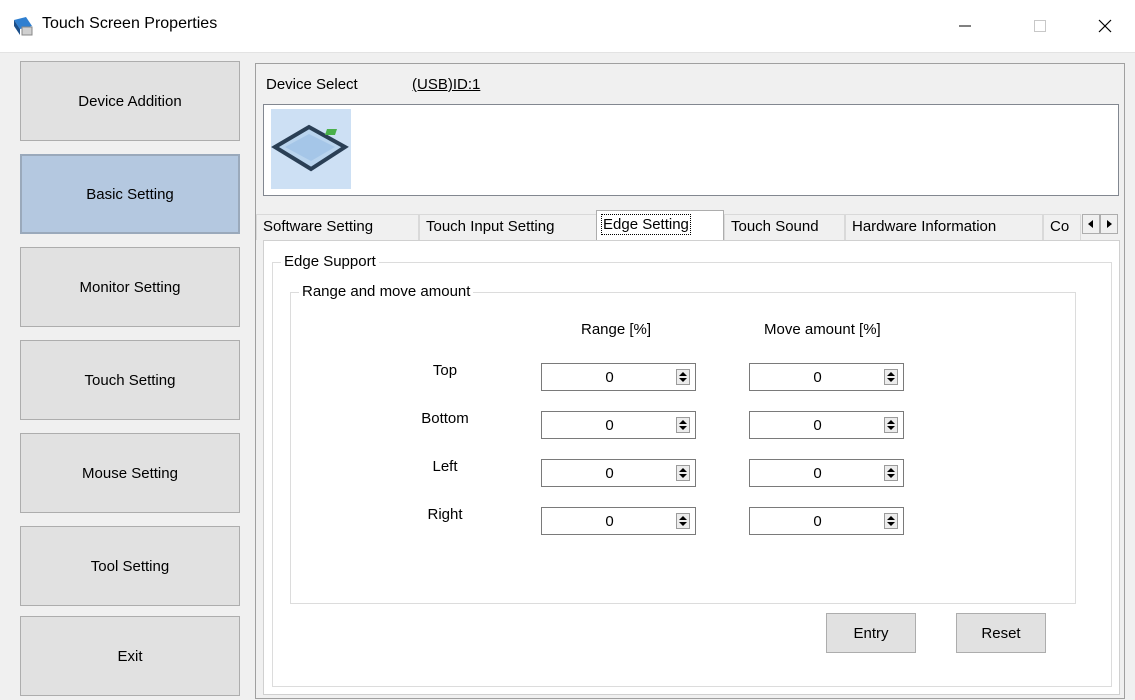 The width and height of the screenshot is (1135, 700). Describe the element at coordinates (618, 521) in the screenshot. I see `right-range-input: 0` at that location.